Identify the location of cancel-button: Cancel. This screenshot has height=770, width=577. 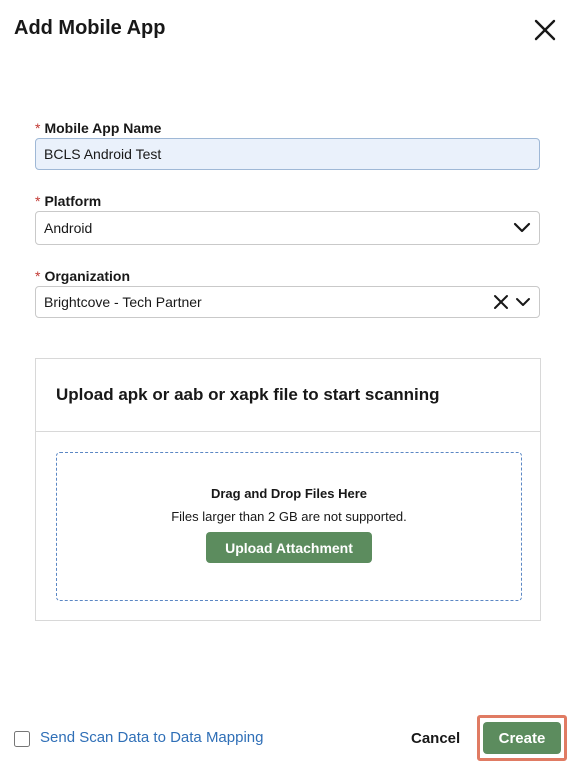
(435, 738).